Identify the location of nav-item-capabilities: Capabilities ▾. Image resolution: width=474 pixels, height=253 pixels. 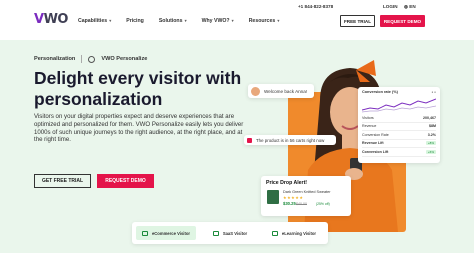
(94, 21).